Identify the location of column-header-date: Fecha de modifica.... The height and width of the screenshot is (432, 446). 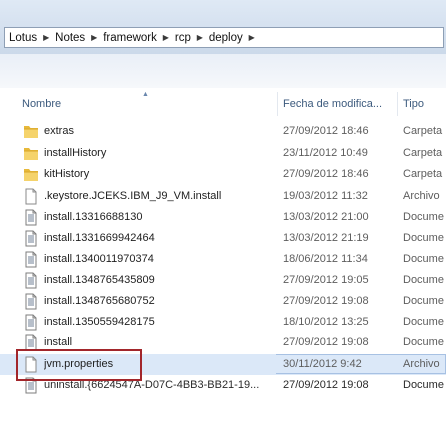
(340, 104).